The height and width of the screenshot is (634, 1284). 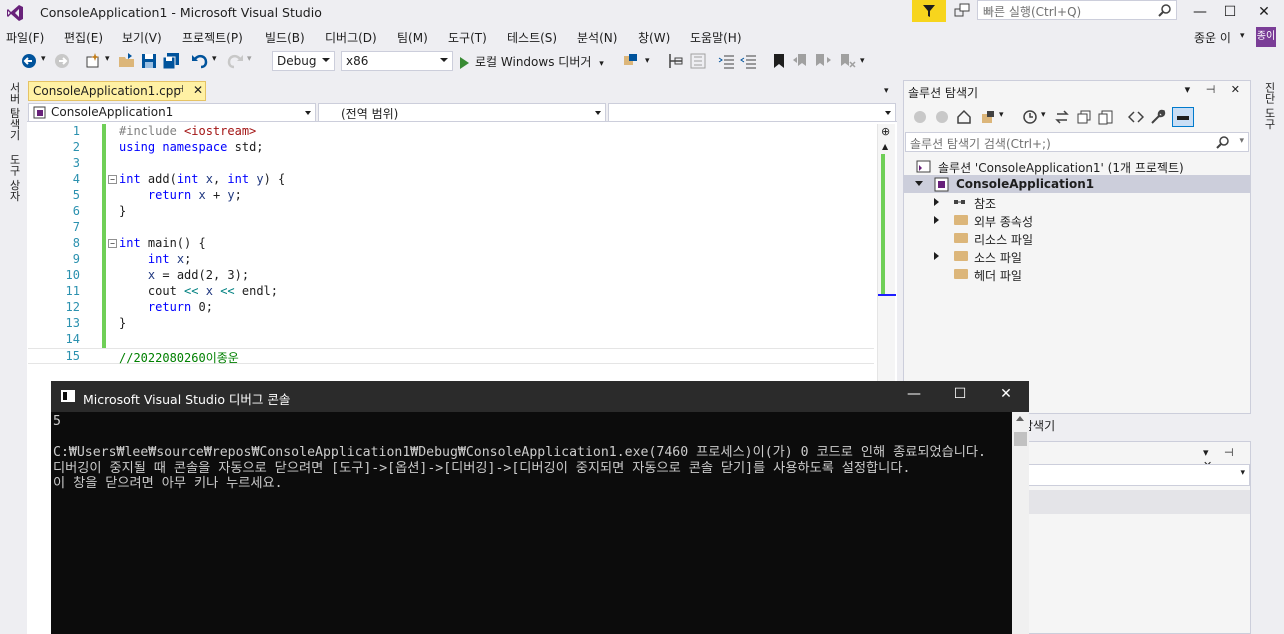 I want to click on sync-icon, so click(x=1062, y=117).